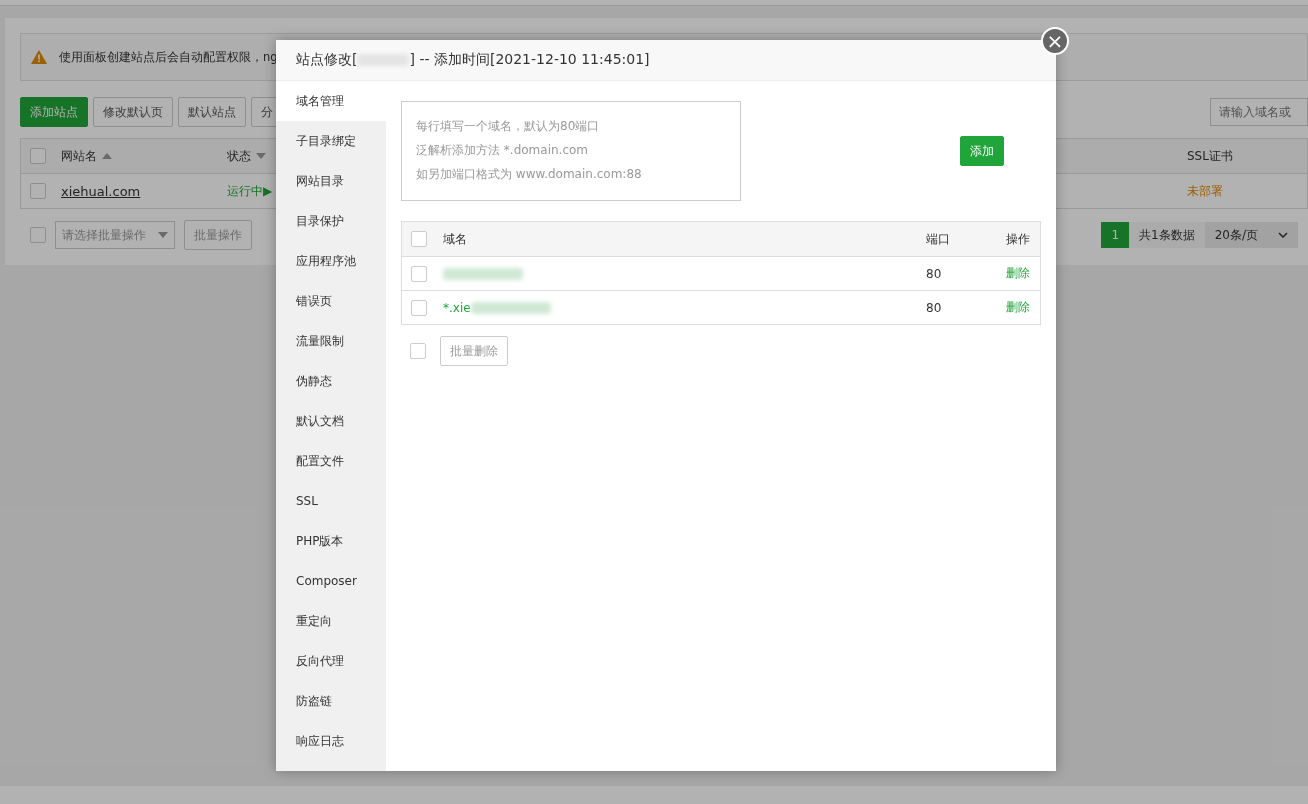  I want to click on sidebar-tab: 错误页, so click(331, 301).